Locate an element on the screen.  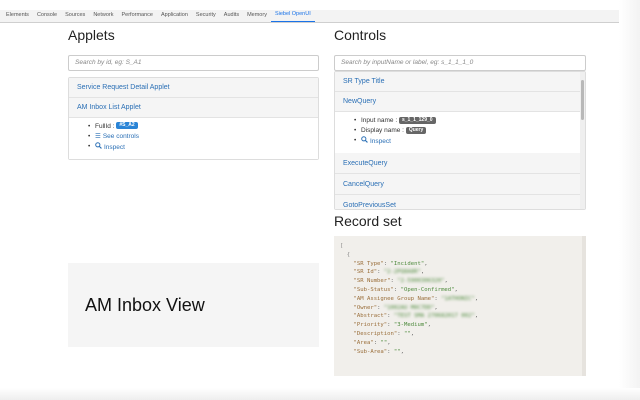
display-name-row: Display name : Query is located at coordinates (469, 131).